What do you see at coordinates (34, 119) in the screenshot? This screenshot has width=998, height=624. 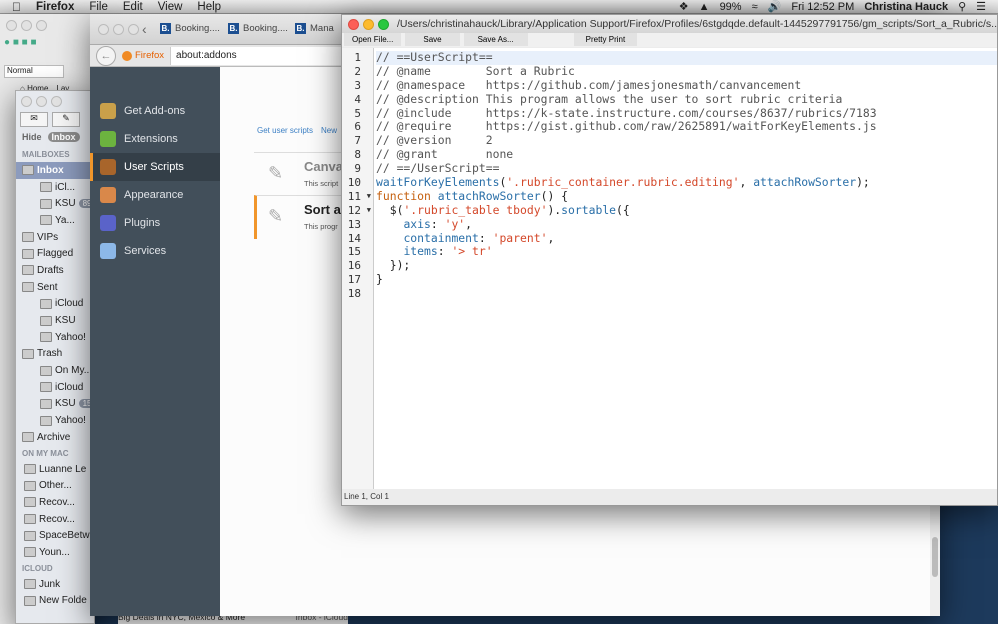 I see `get-mail-icon: ✉` at bounding box center [34, 119].